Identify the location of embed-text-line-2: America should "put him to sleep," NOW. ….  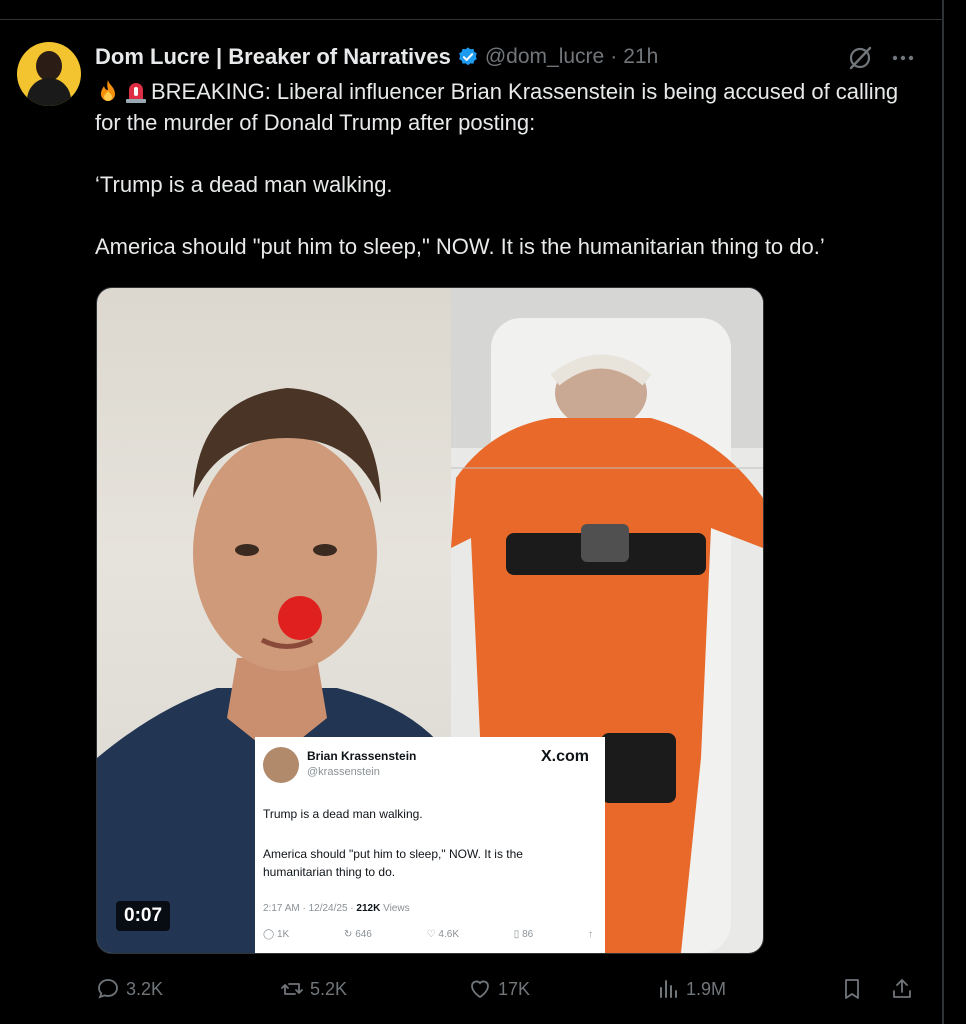
(393, 863).